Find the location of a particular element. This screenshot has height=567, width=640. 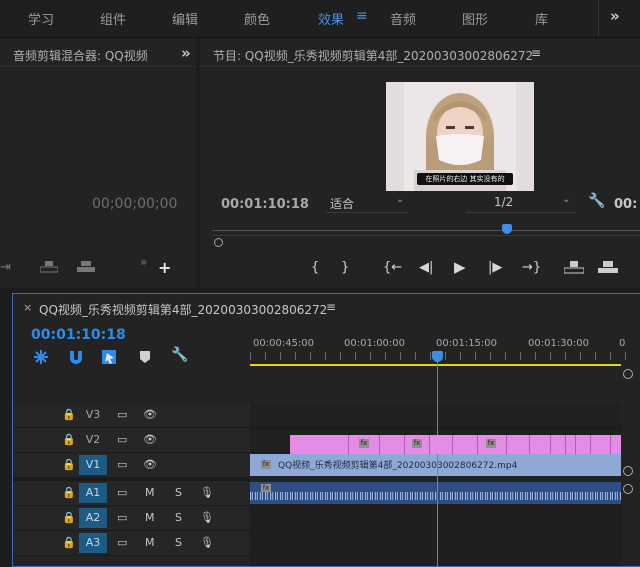

snap-magnet-icon is located at coordinates (76, 357).